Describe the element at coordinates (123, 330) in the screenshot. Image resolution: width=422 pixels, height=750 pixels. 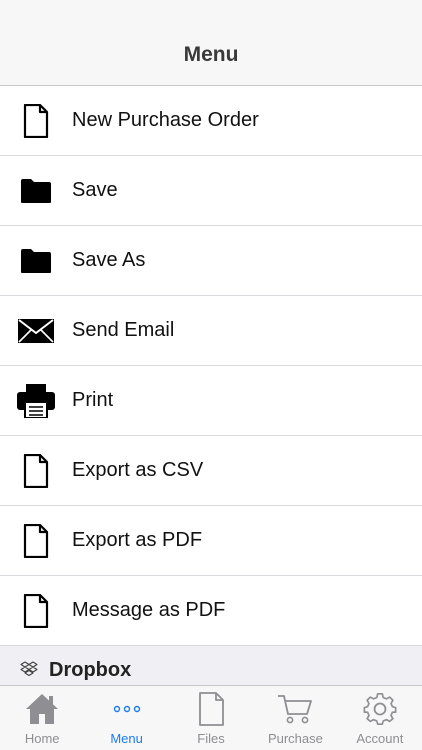
I see `menu-item-label: Send Email` at that location.